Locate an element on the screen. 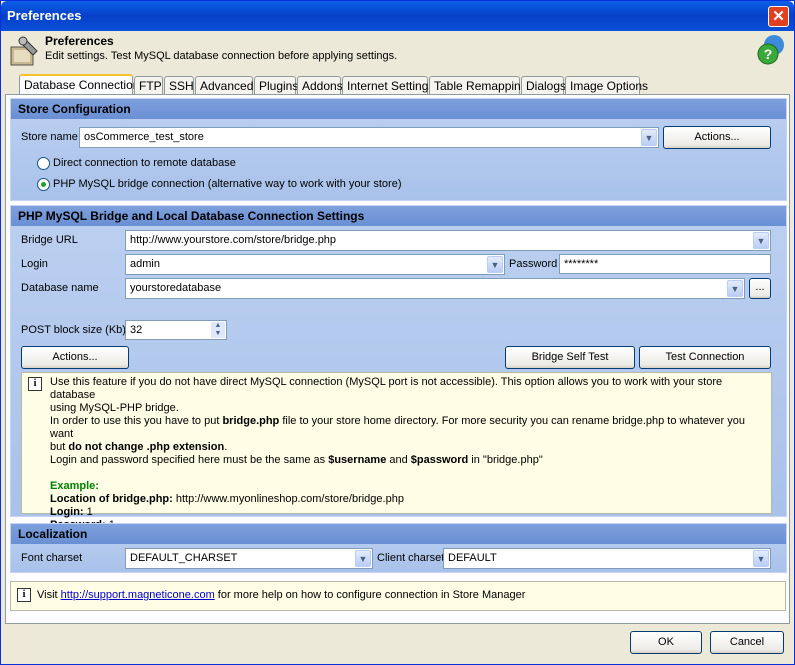  tab-label: Advanced is located at coordinates (227, 86).